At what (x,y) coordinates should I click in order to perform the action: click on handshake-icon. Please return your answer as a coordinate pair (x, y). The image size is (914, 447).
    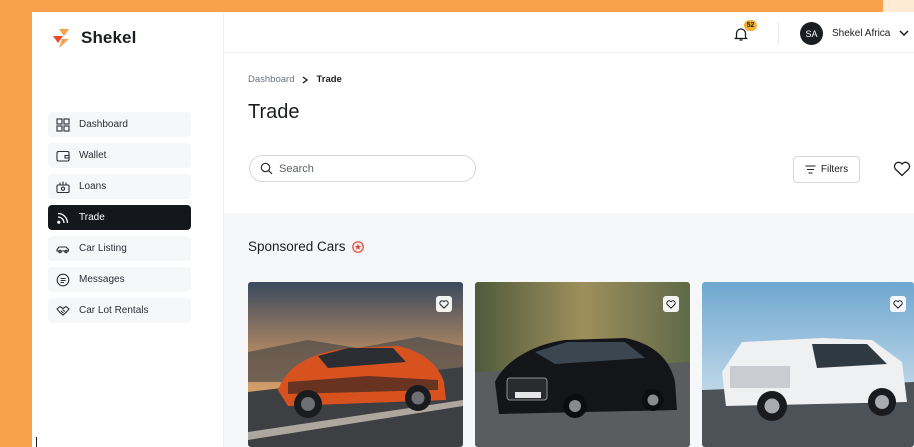
    Looking at the image, I should click on (63, 311).